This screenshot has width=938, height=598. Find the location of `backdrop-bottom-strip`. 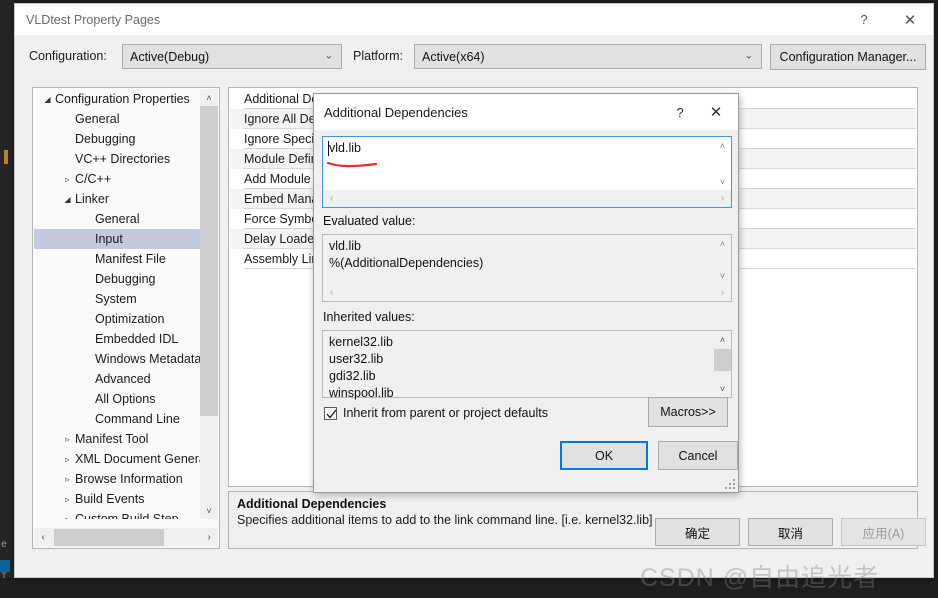

backdrop-bottom-strip is located at coordinates (469, 588).